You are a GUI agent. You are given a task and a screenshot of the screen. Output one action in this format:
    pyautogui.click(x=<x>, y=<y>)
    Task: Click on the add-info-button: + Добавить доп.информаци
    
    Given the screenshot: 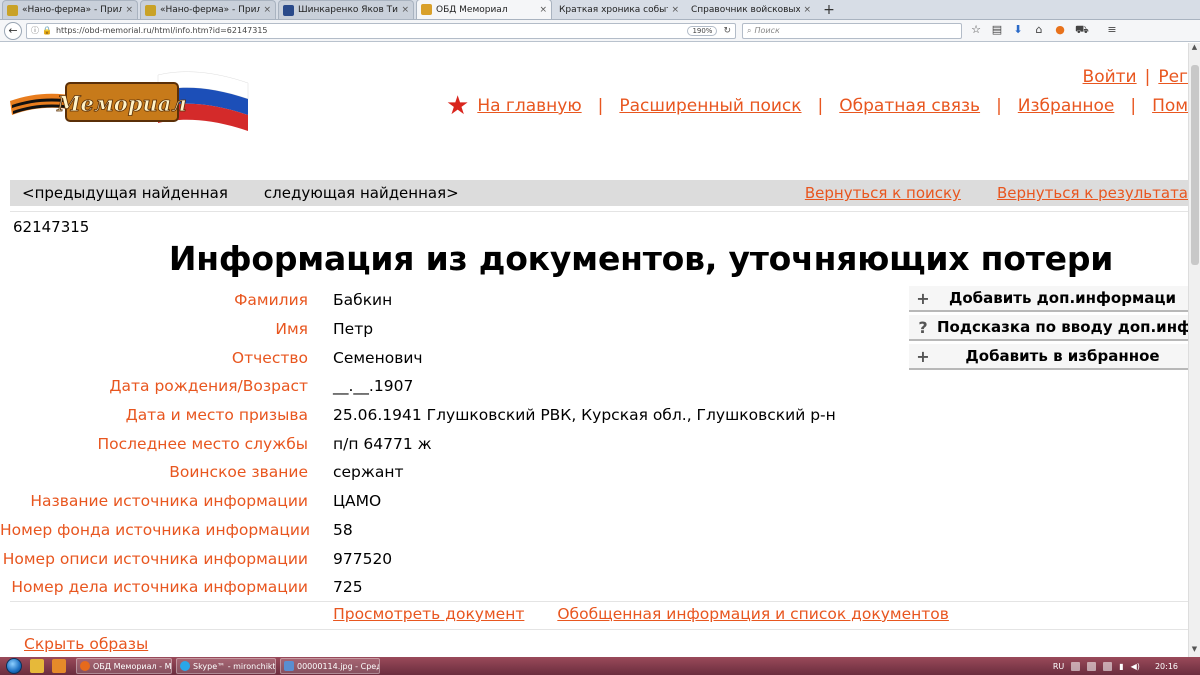 What is the action you would take?
    pyautogui.click(x=1048, y=299)
    